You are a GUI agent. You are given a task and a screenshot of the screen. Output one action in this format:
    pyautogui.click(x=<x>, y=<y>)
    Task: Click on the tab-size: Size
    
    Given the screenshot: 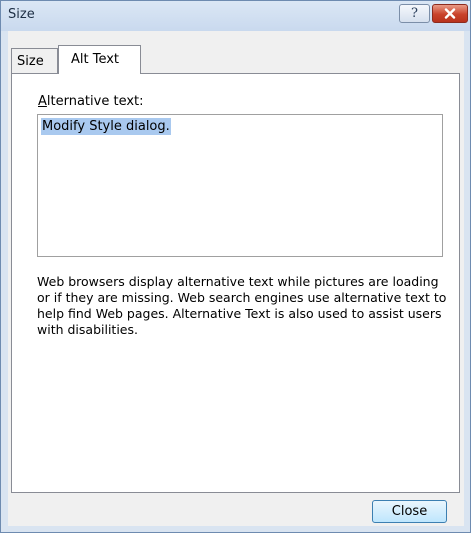 What is the action you would take?
    pyautogui.click(x=34, y=60)
    